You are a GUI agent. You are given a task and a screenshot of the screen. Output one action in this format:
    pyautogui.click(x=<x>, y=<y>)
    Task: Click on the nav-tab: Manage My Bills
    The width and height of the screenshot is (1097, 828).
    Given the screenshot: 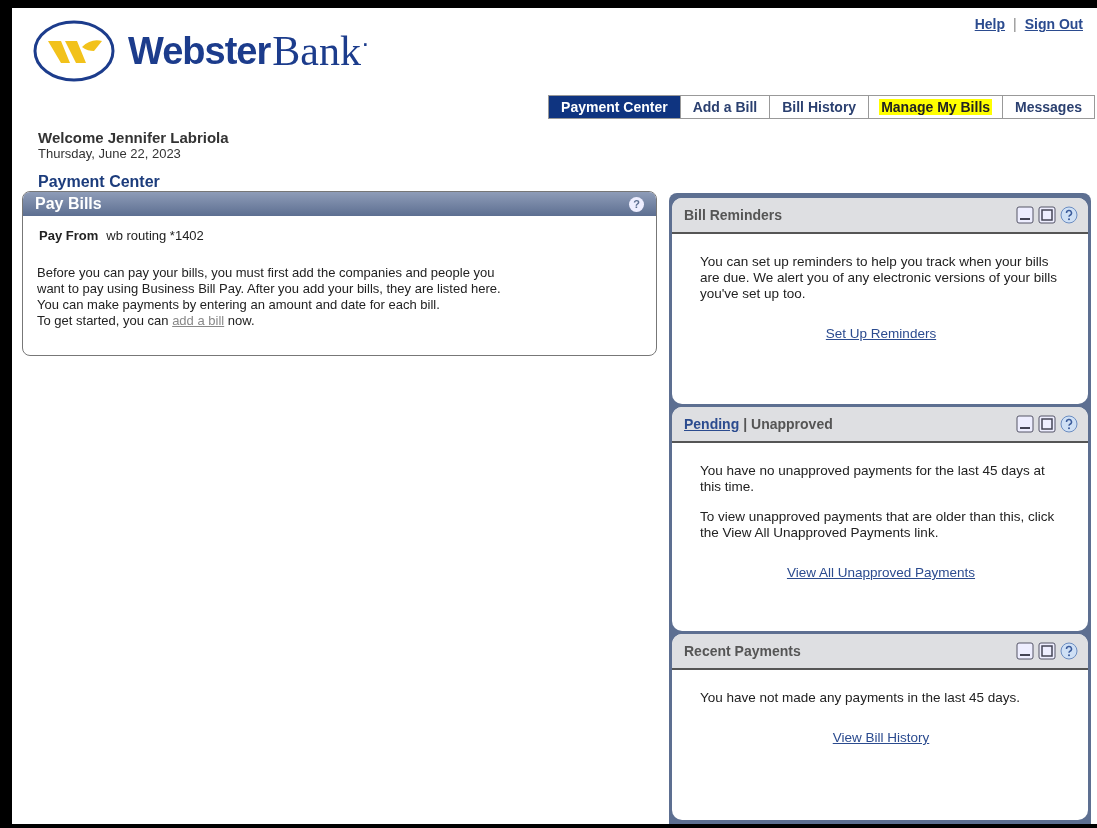 What is the action you would take?
    pyautogui.click(x=936, y=107)
    